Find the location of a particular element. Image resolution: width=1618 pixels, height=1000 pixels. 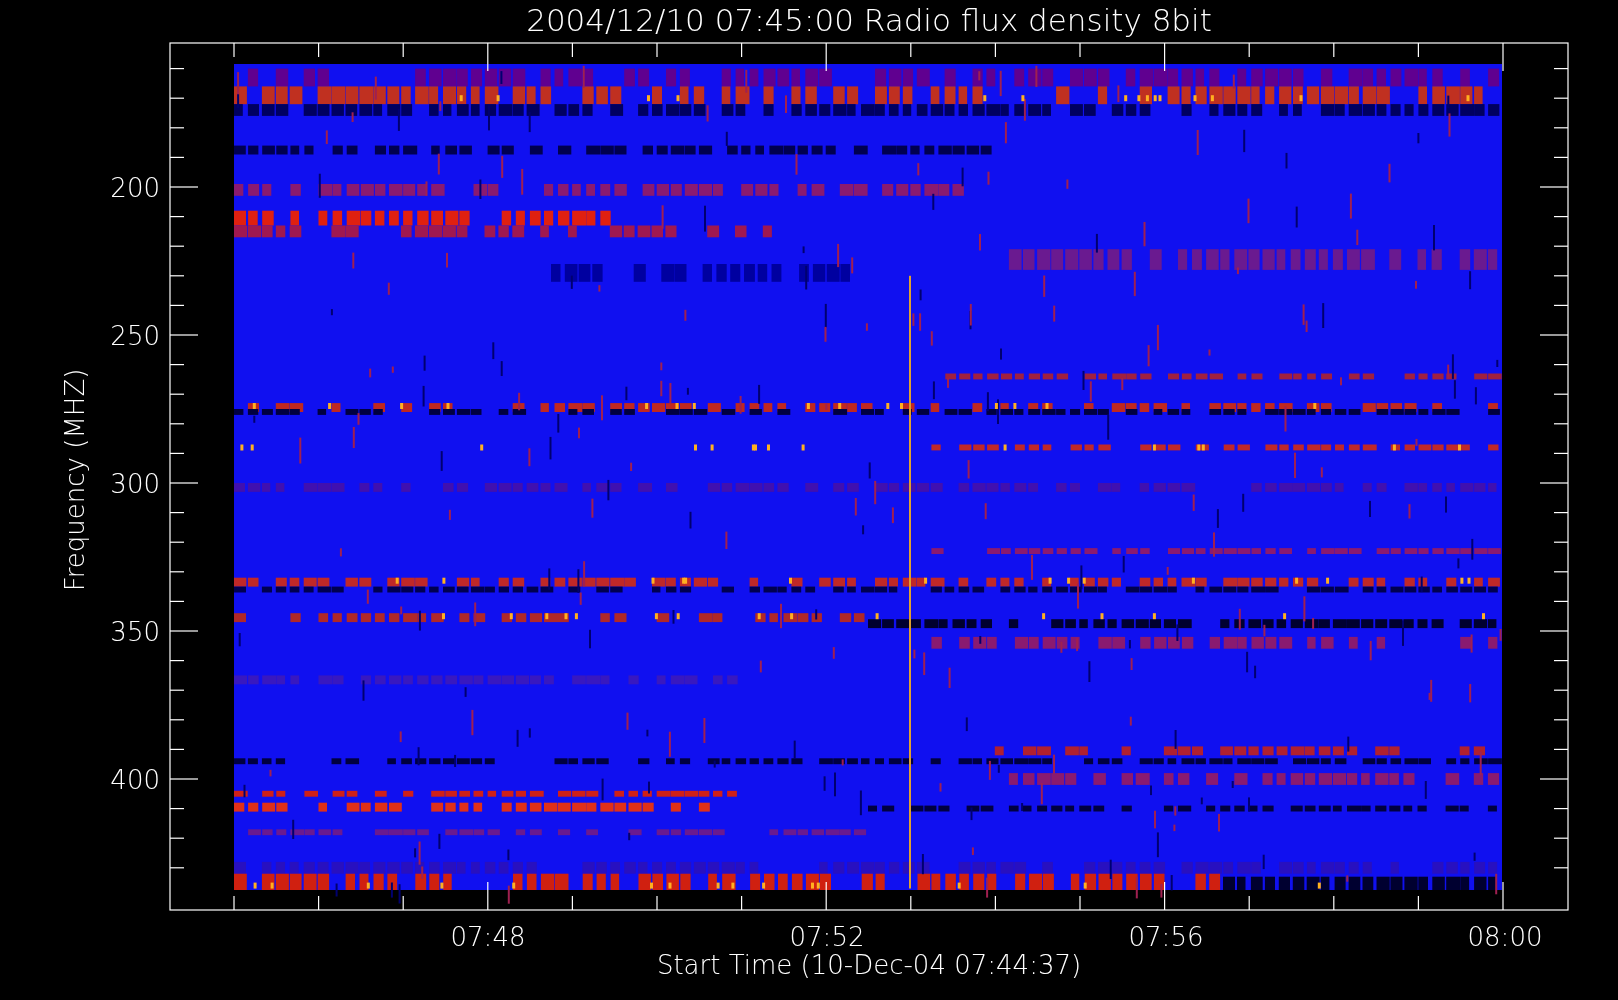

y-axis-title: Frequency (MHZ) is located at coordinates (75, 480).